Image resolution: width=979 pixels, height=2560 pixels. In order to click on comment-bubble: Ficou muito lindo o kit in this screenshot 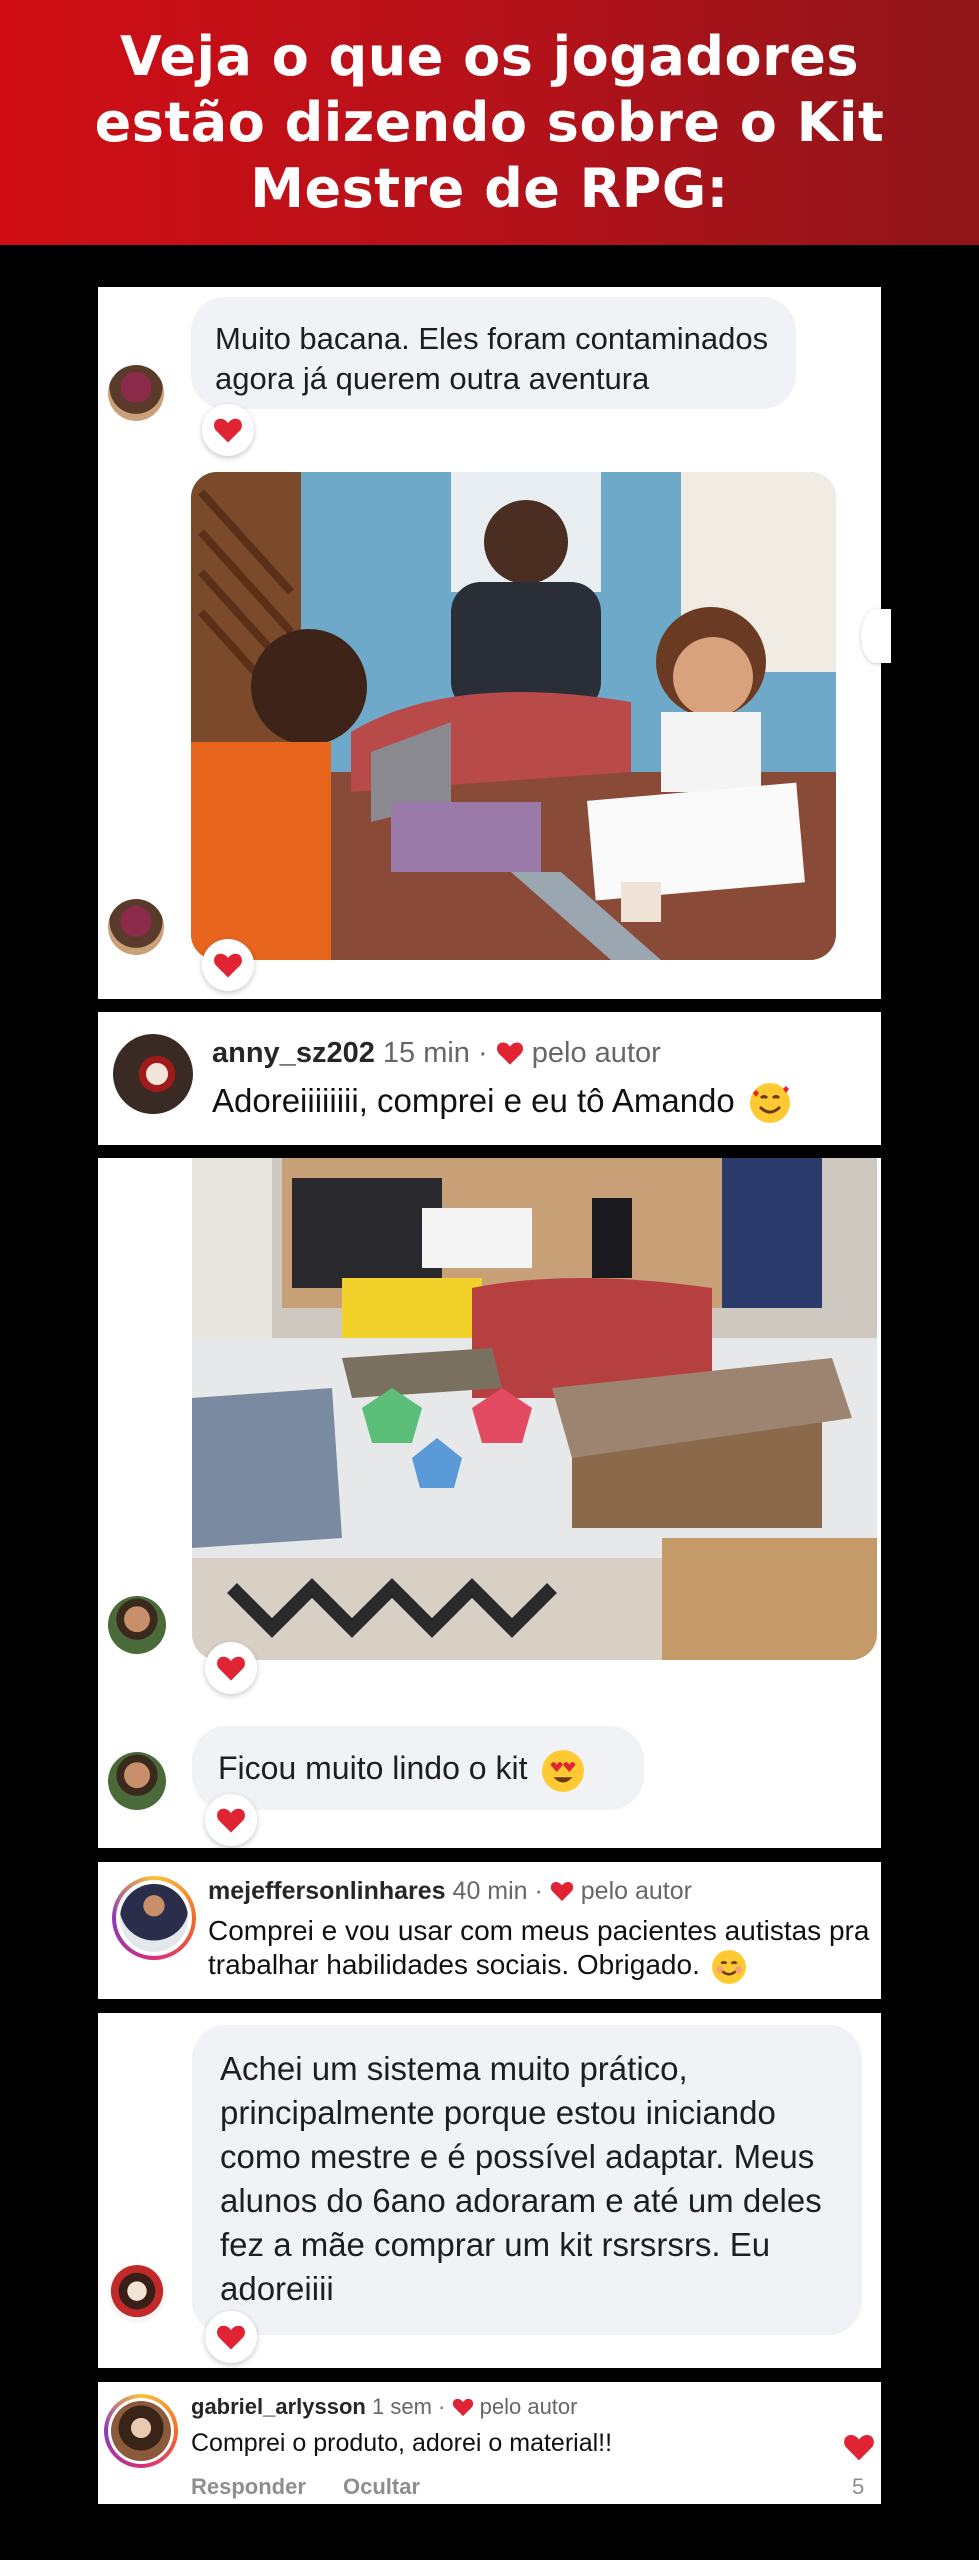, I will do `click(418, 1768)`.